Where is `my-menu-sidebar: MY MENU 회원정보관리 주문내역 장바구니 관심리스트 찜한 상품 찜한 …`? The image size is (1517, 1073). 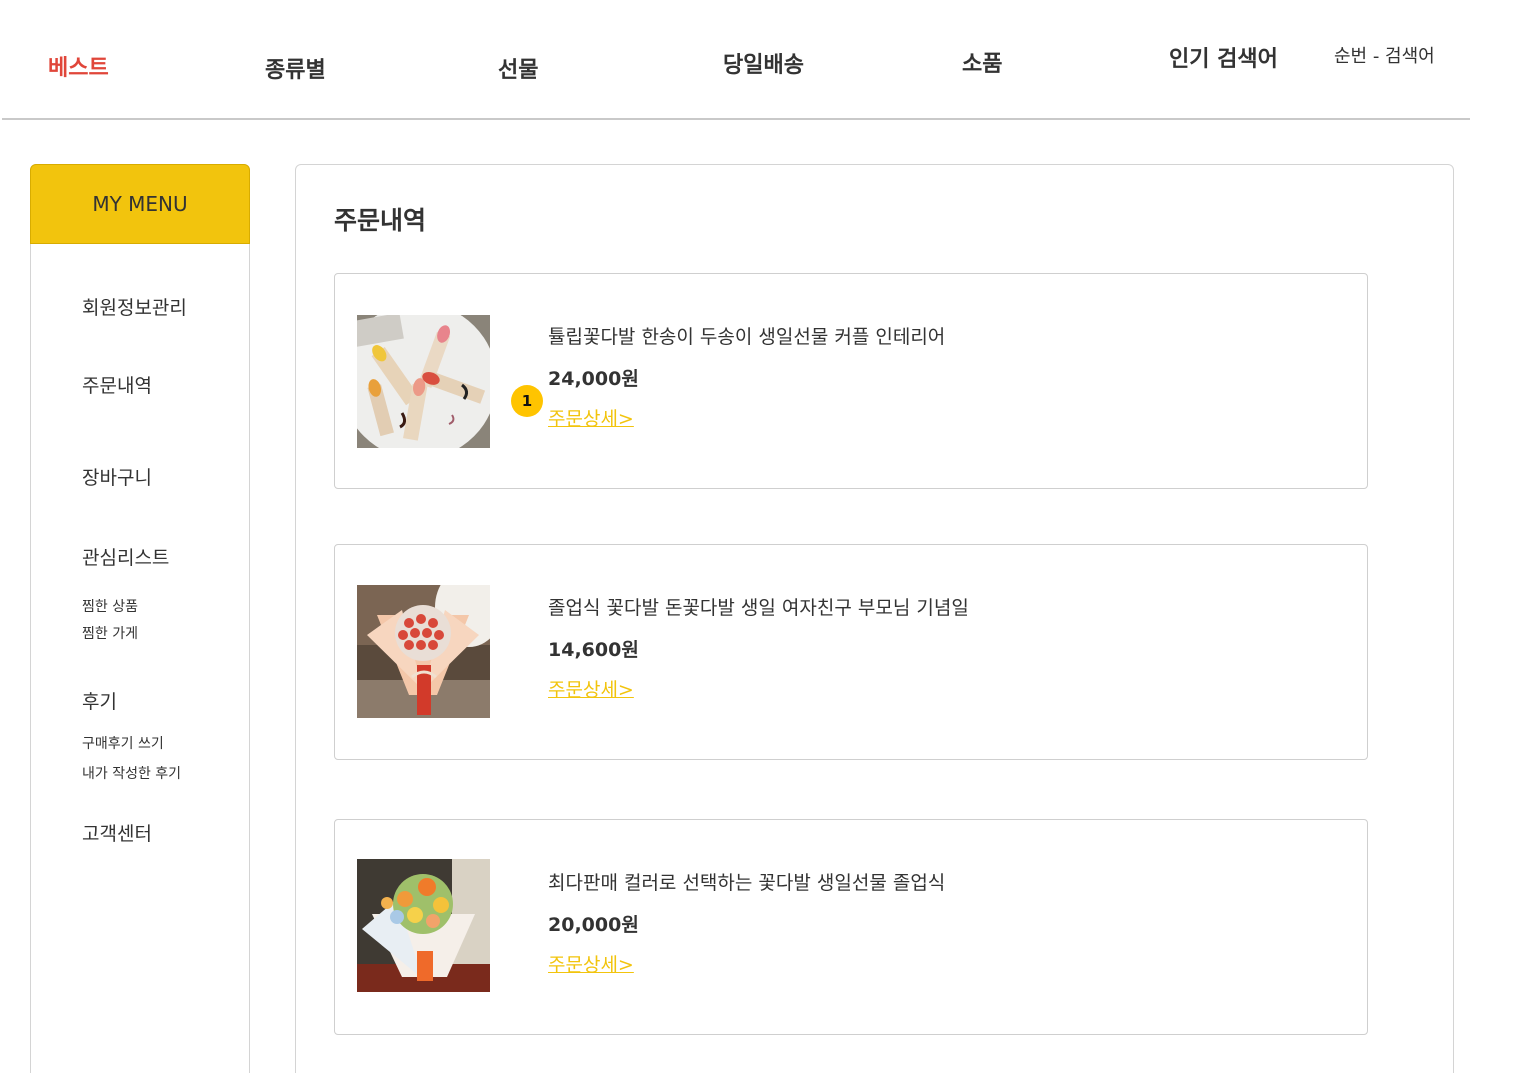 my-menu-sidebar: MY MENU 회원정보관리 주문내역 장바구니 관심리스트 찜한 상품 찜한 … is located at coordinates (140, 618).